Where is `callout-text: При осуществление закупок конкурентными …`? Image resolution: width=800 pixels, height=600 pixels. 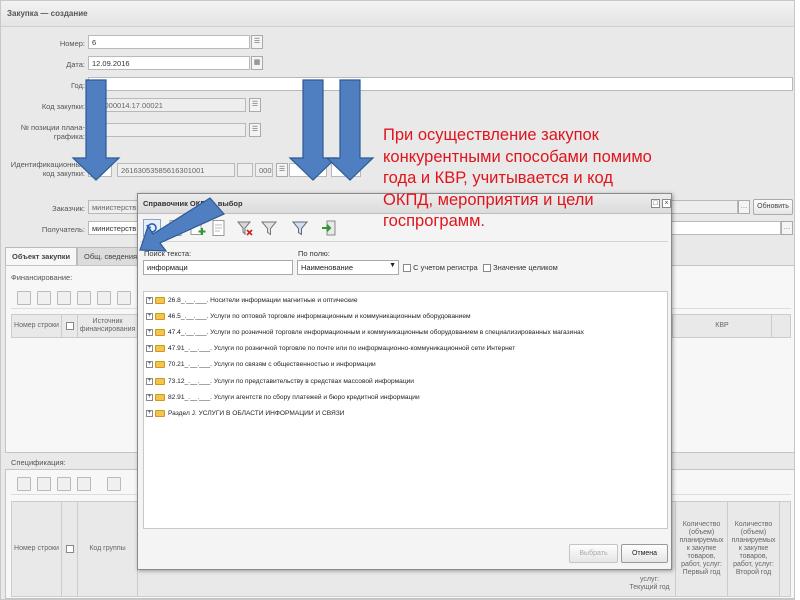 callout-text: При осуществление закупок конкурентными … is located at coordinates (517, 178).